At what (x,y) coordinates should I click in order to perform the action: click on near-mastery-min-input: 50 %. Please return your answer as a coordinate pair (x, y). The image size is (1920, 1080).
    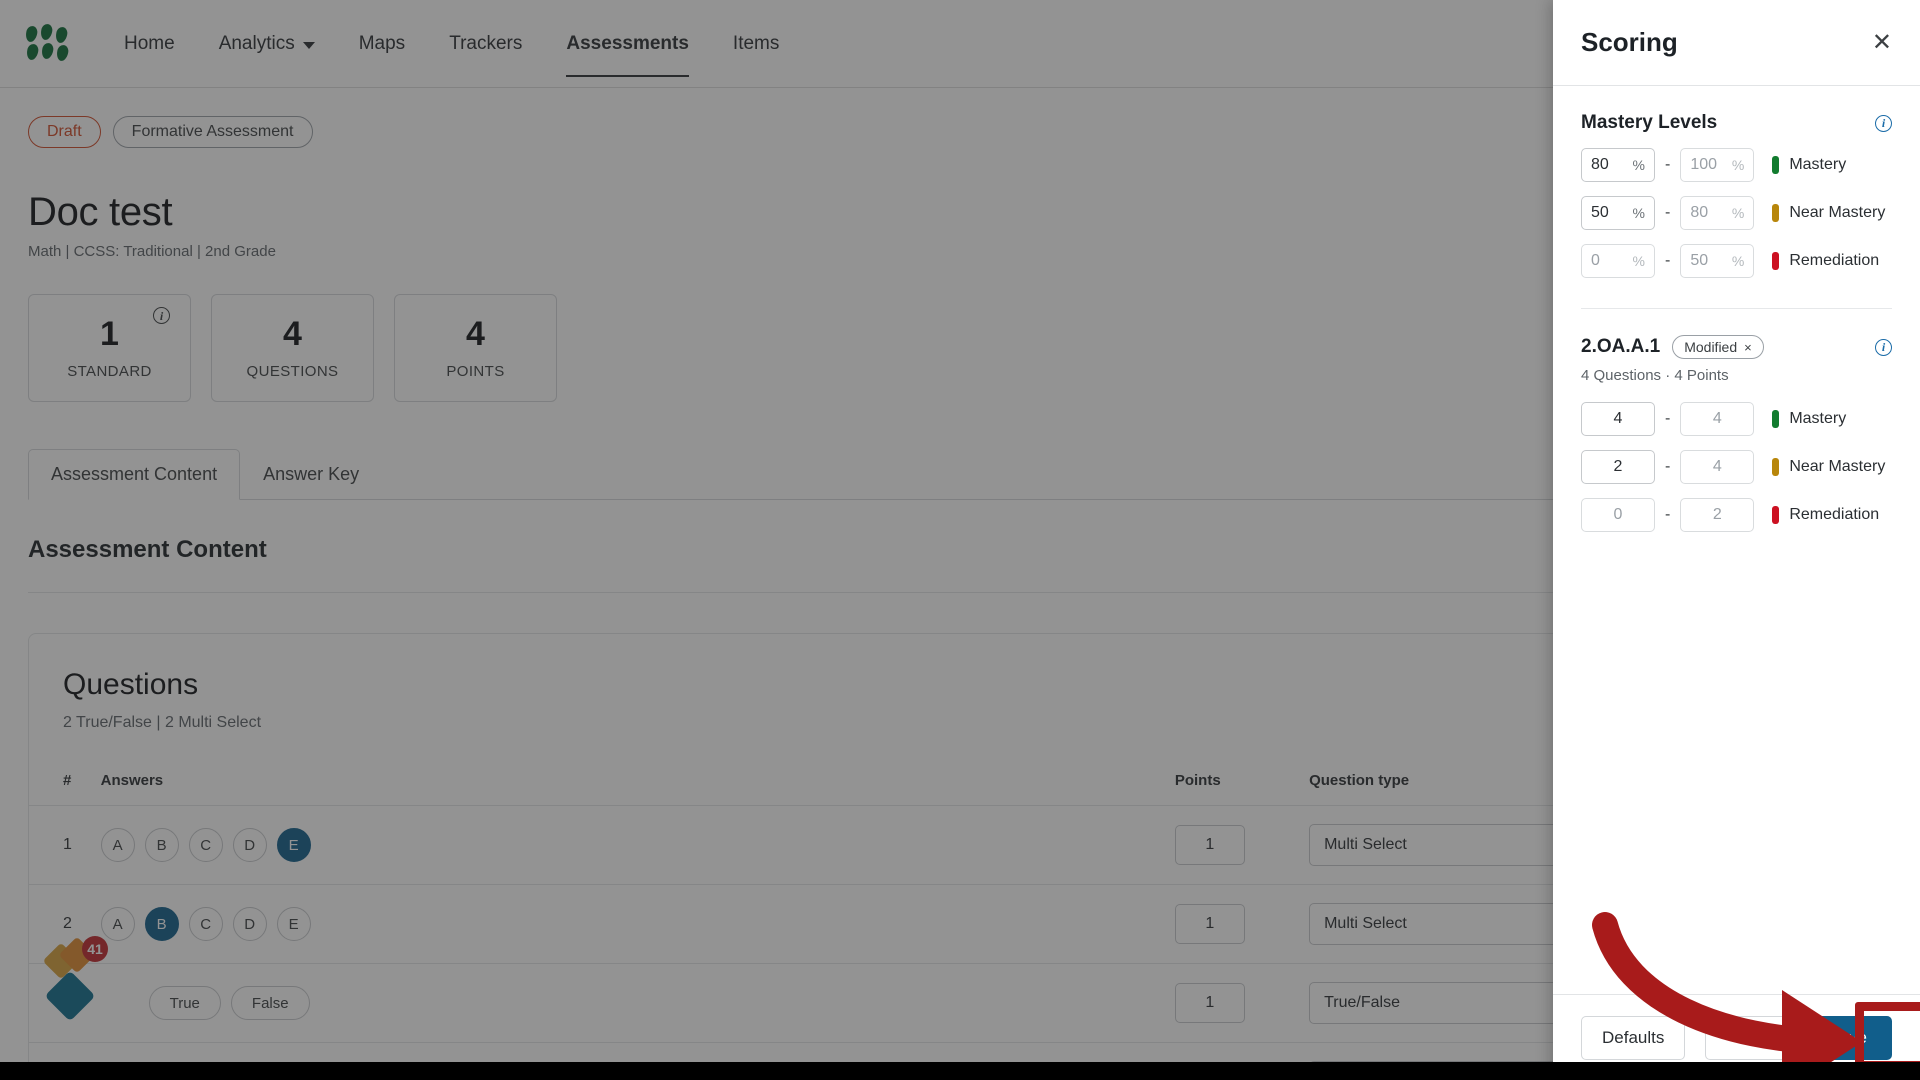
    Looking at the image, I should click on (1618, 213).